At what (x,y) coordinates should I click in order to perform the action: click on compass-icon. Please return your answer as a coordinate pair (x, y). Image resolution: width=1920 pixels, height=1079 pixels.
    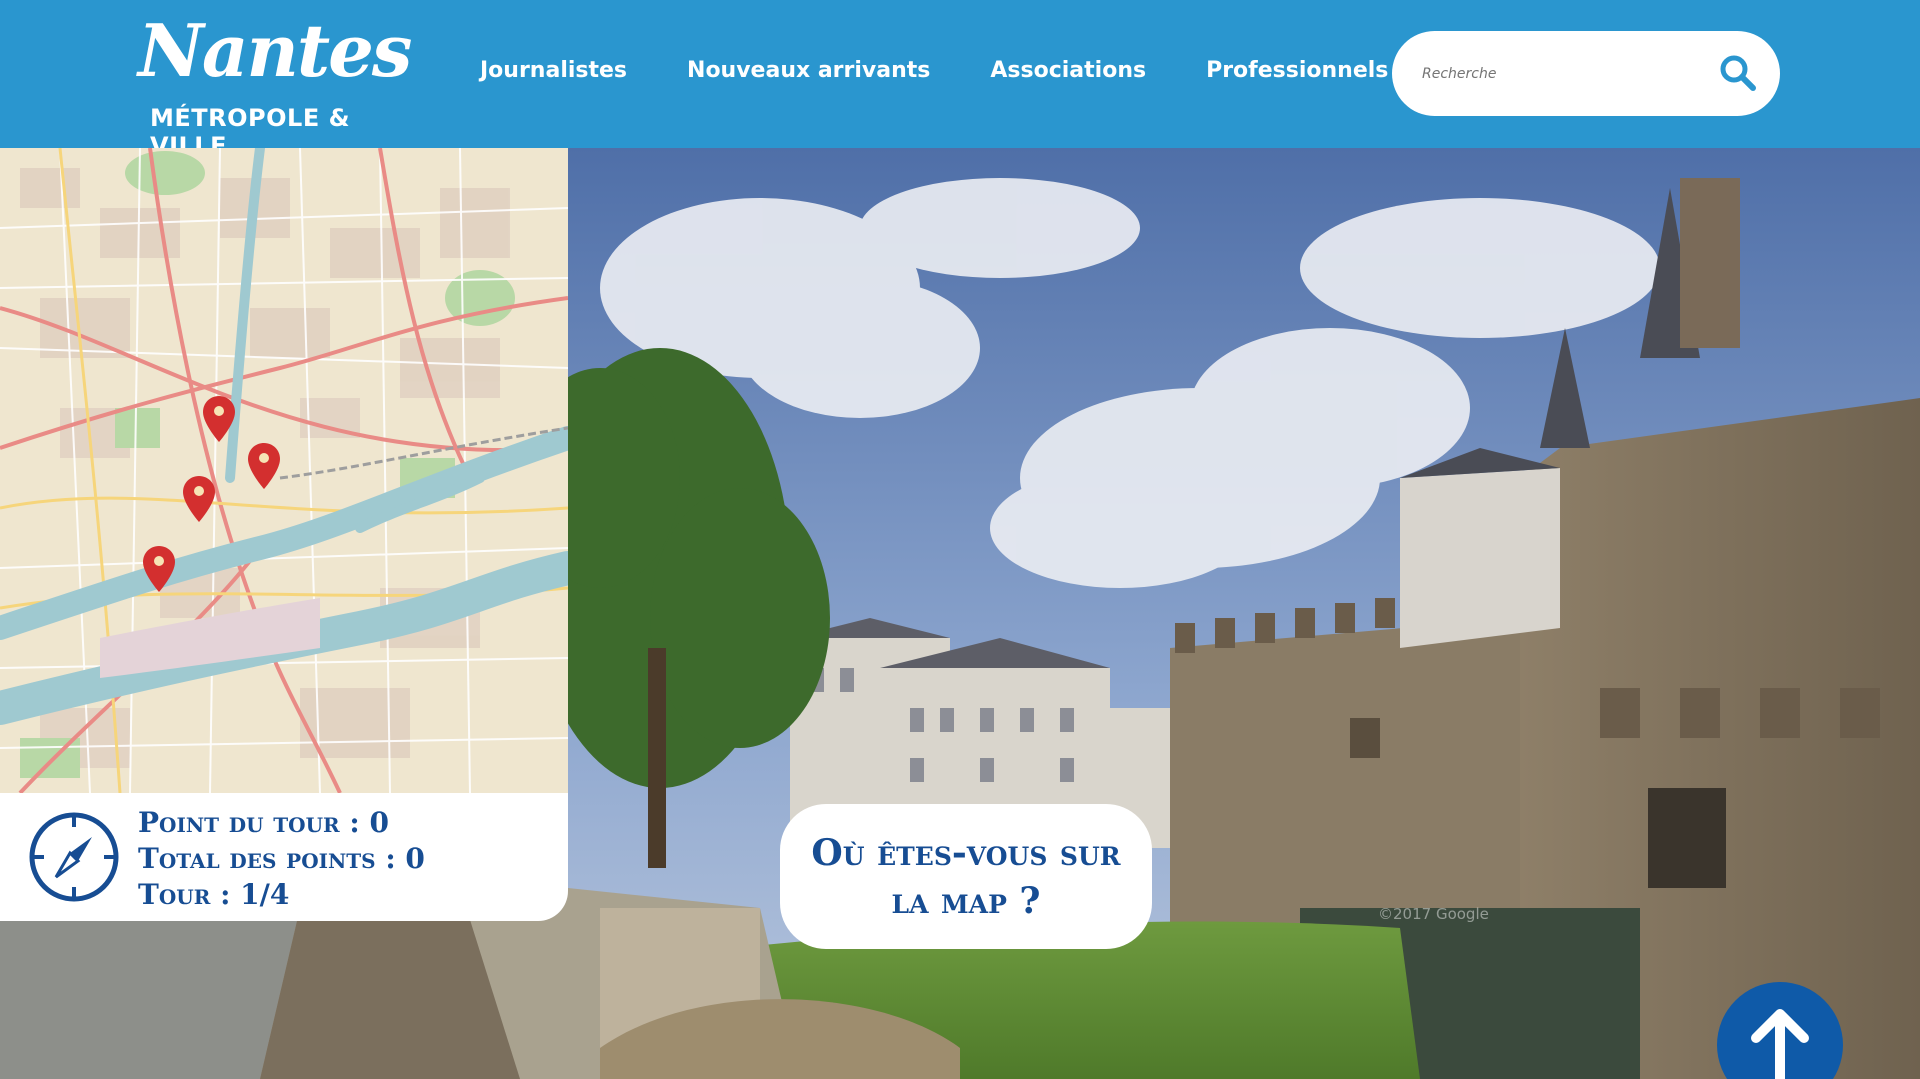
    Looking at the image, I should click on (74, 857).